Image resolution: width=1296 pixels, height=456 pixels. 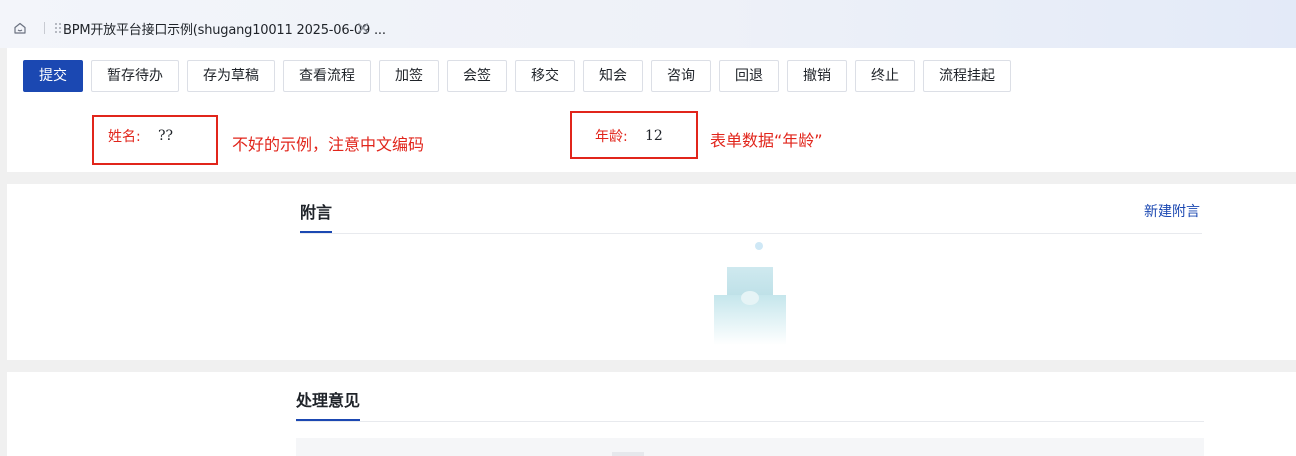 I want to click on empty-box-illustration, so click(x=750, y=293).